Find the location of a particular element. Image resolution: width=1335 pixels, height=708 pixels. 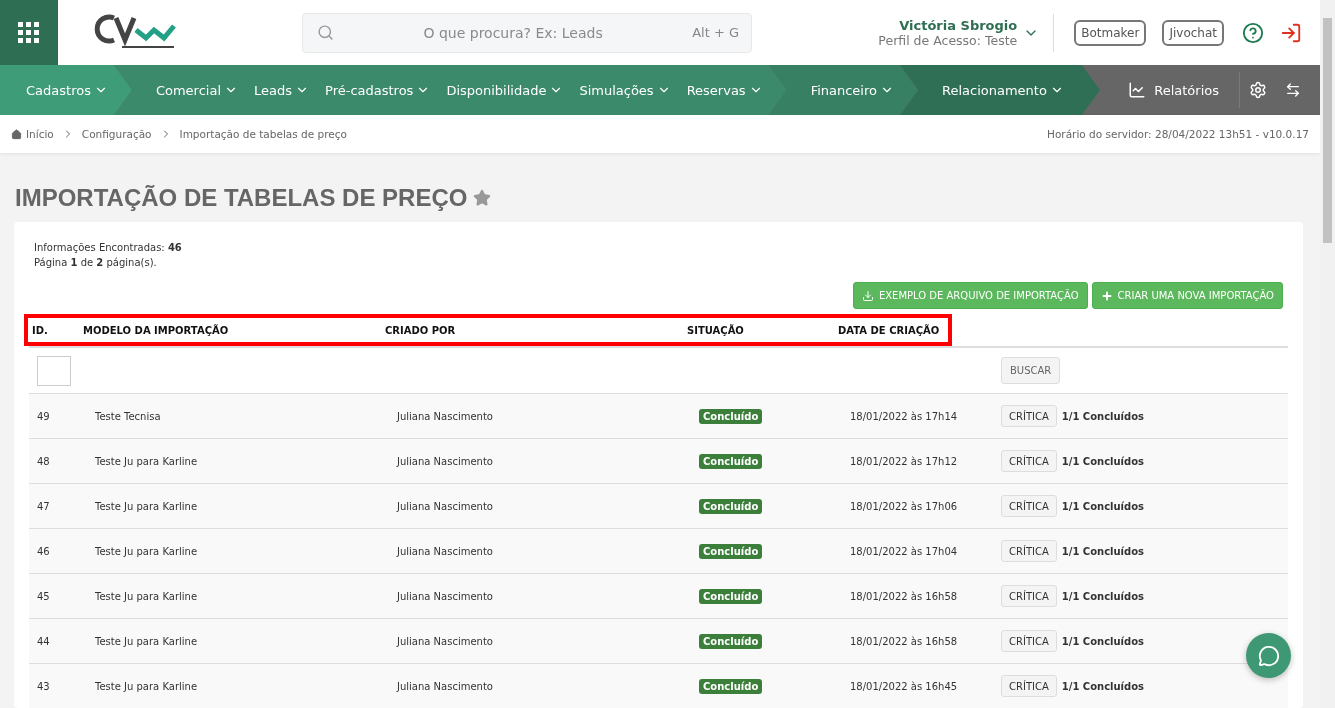

search-field: O que procura? Ex: Leads Alt + G is located at coordinates (527, 32).